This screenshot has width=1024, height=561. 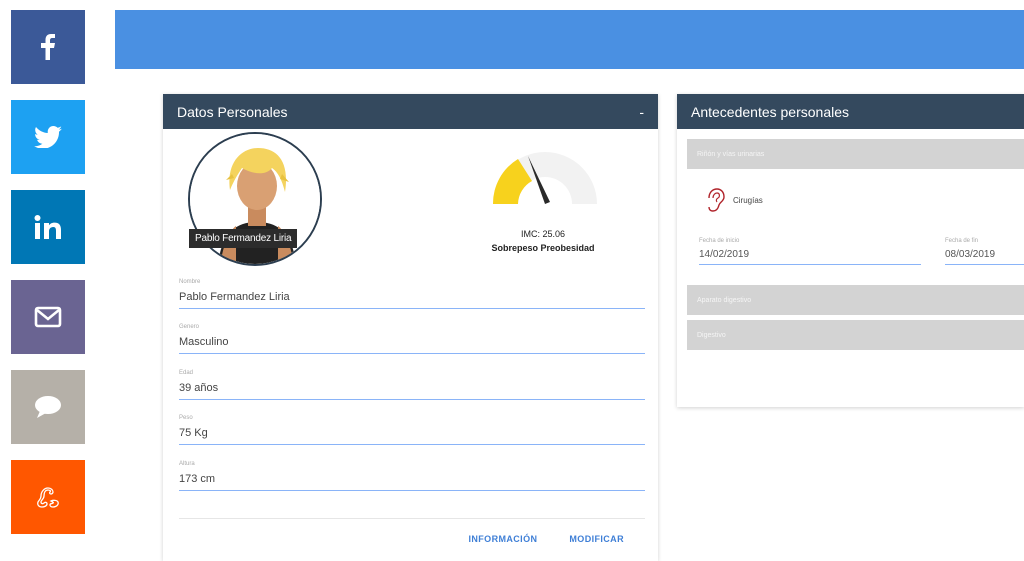 I want to click on height-label: Altura, so click(x=187, y=464).